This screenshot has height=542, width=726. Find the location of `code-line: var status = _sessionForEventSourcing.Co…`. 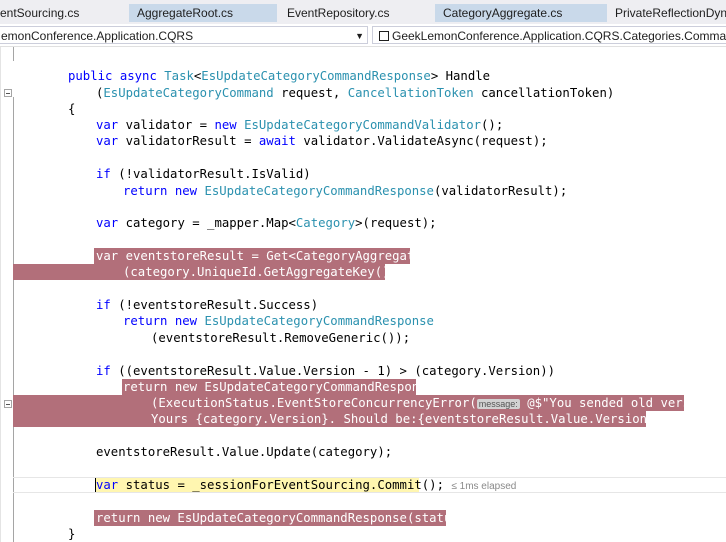

code-line: var status = _sessionForEventSourcing.Co… is located at coordinates (306, 485).